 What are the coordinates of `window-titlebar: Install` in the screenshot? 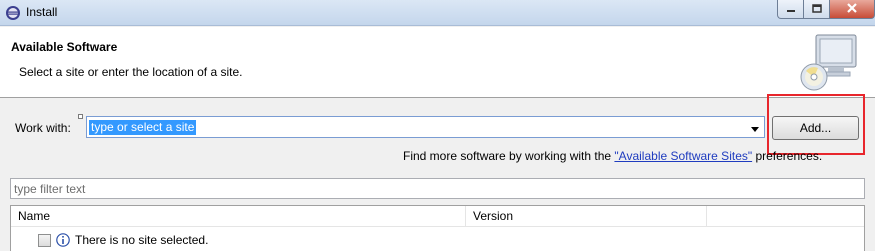 It's located at (437, 13).